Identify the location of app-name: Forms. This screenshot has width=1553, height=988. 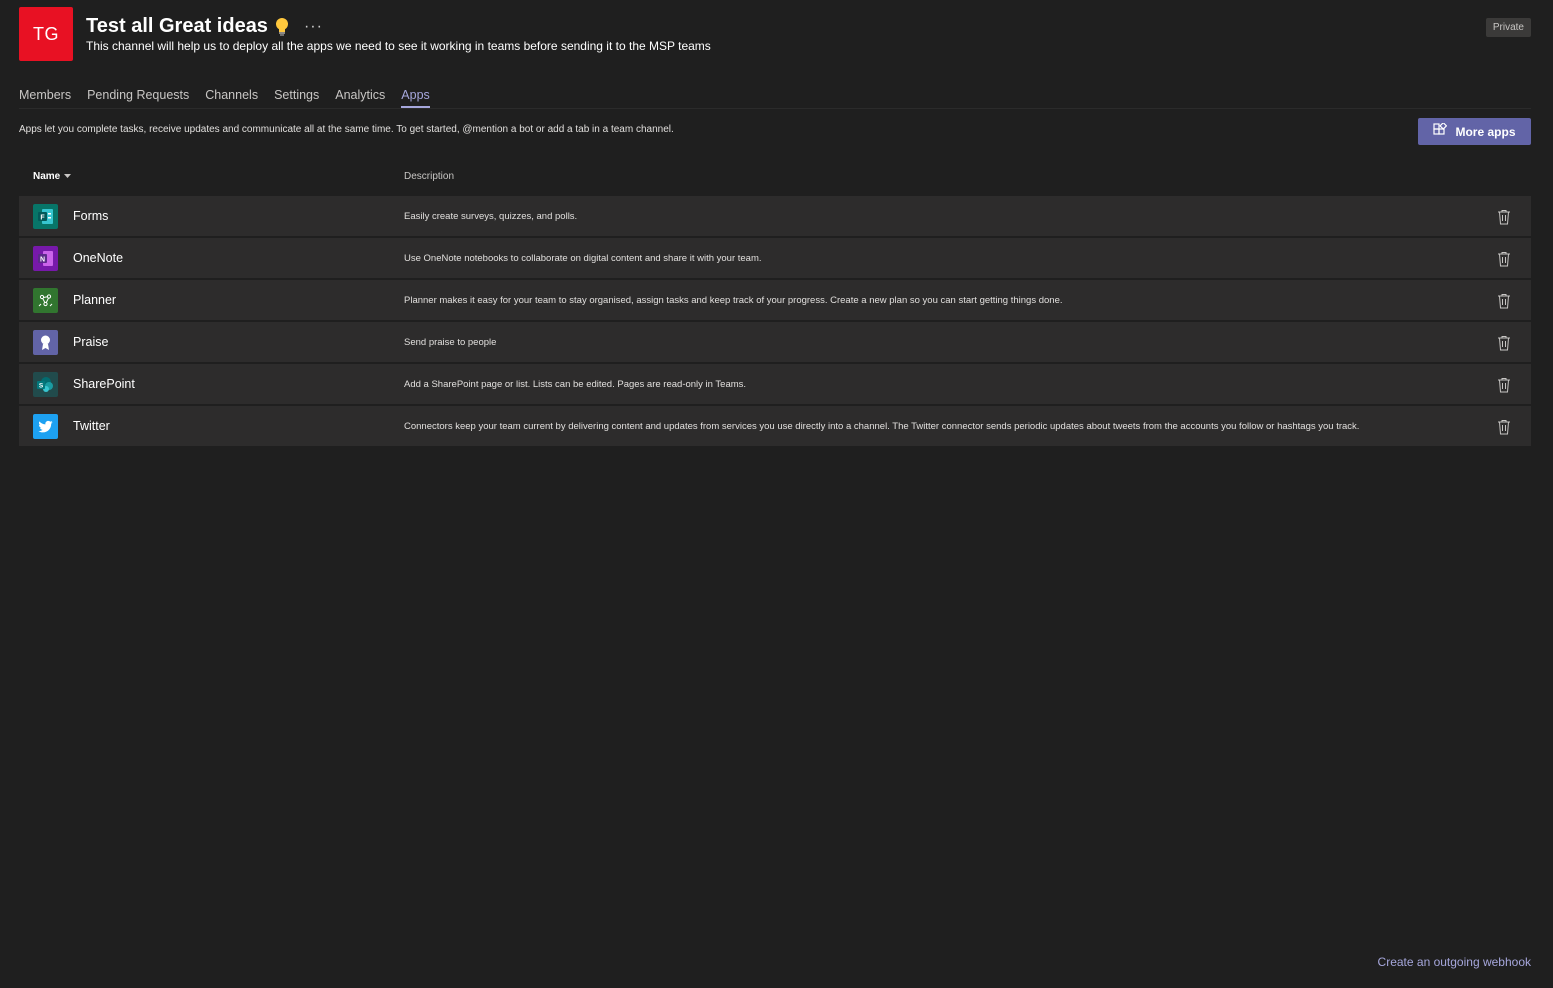
(91, 216).